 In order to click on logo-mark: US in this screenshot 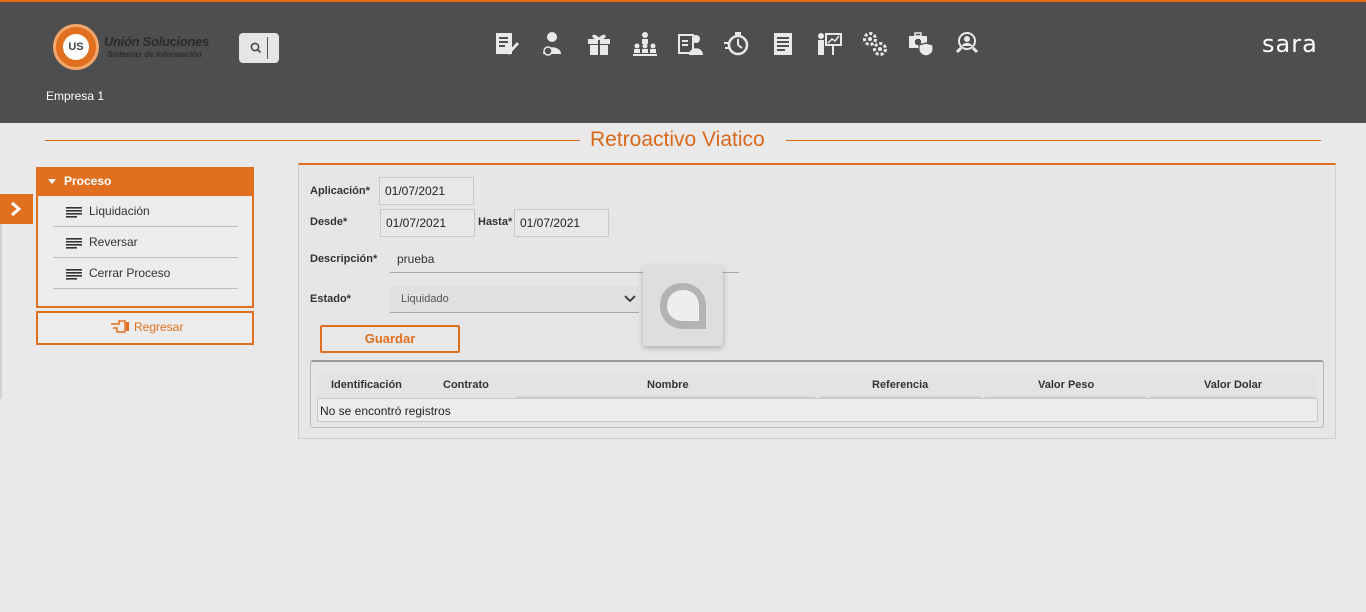, I will do `click(76, 47)`.